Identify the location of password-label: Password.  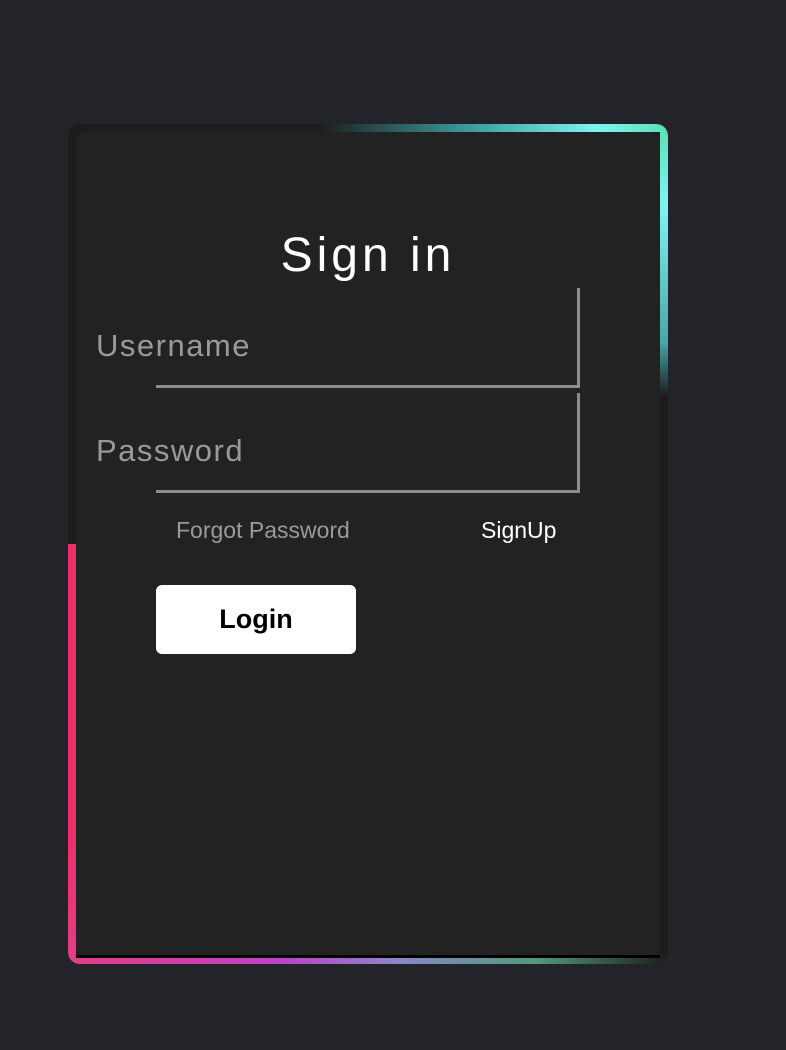
(170, 450).